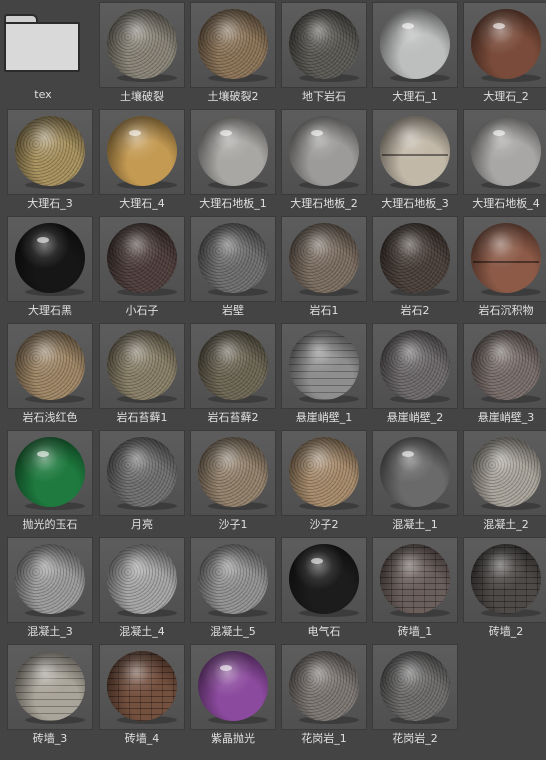 The height and width of the screenshot is (760, 546). I want to click on material-item: 砖墙_1, so click(415, 589).